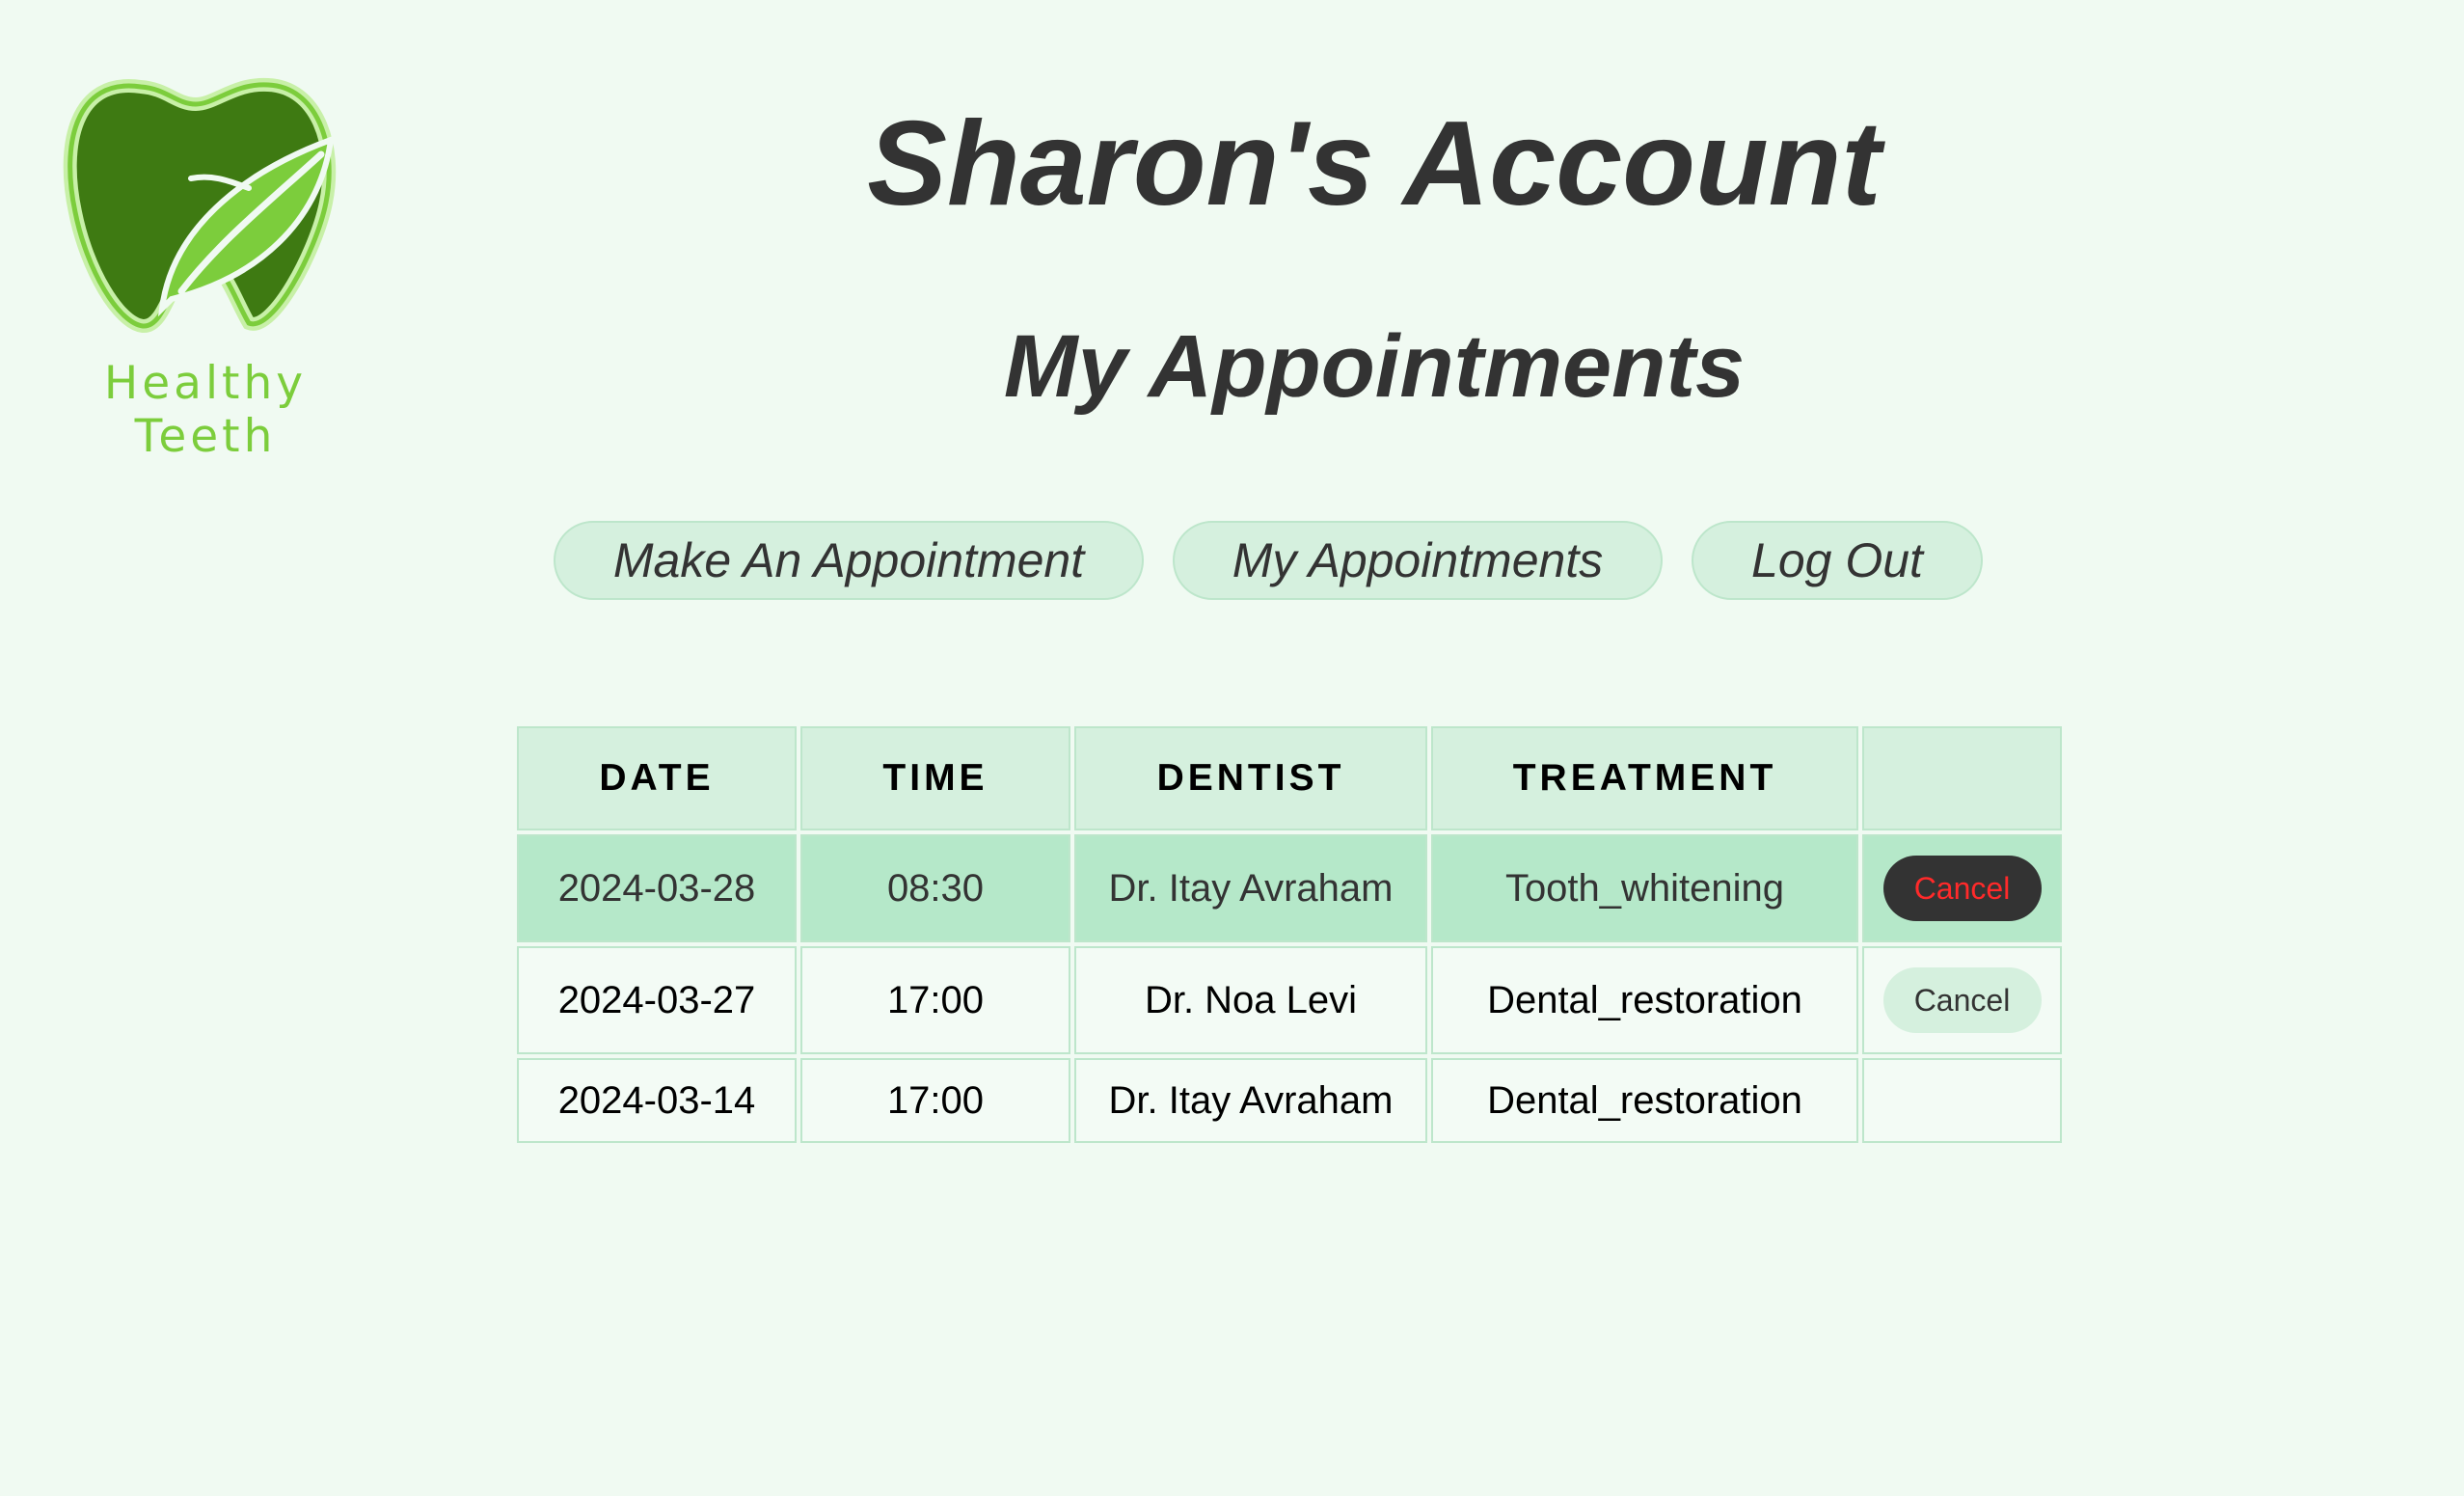  I want to click on log-out-button: Log Out, so click(1837, 560).